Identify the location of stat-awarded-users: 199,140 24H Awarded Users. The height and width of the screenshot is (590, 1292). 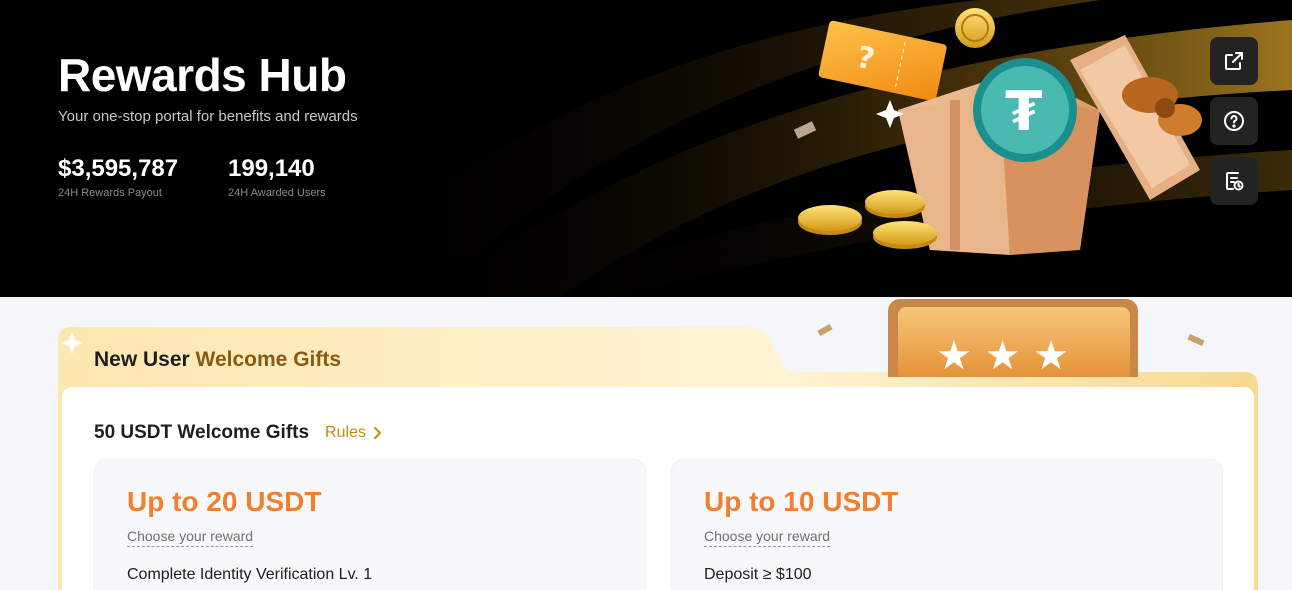
(277, 177).